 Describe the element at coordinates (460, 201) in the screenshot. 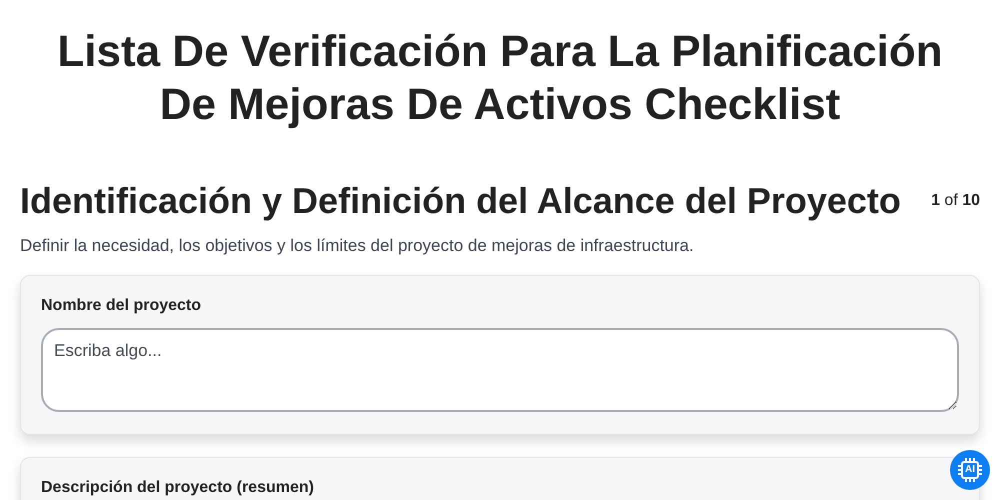

I see `section-heading: Identificación y Definición del Alcance del Proyecto` at that location.